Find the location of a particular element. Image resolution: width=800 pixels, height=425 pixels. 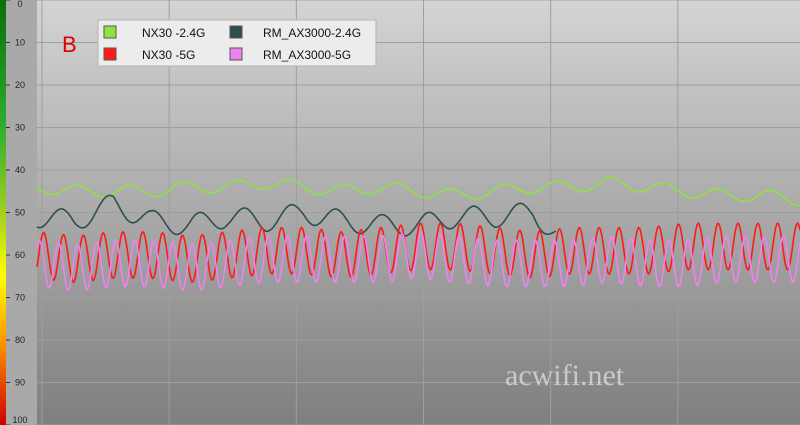

y-tick-label: 100 is located at coordinates (19, 420).